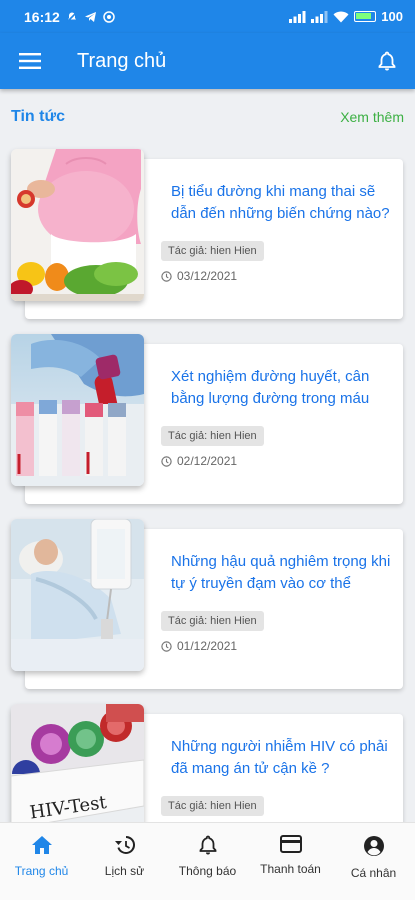 This screenshot has width=415, height=900. What do you see at coordinates (90, 17) in the screenshot?
I see `telegram-icon` at bounding box center [90, 17].